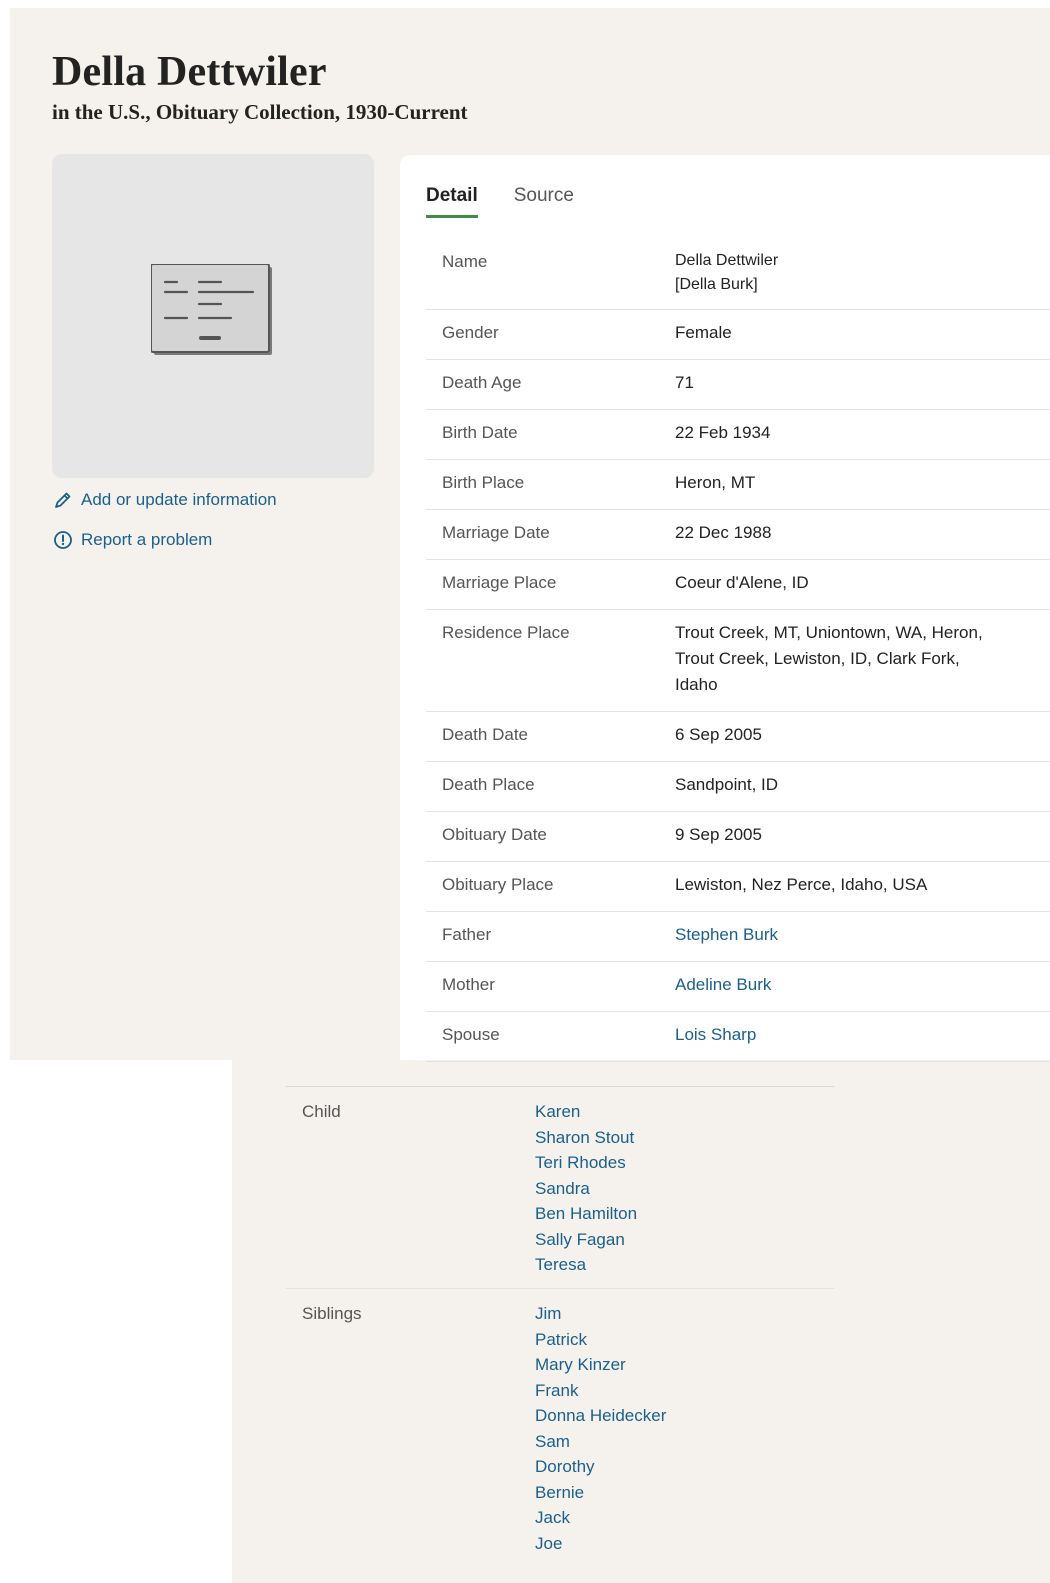 The image size is (1050, 1583). I want to click on spouse-link: Lois Sharp, so click(862, 1041).